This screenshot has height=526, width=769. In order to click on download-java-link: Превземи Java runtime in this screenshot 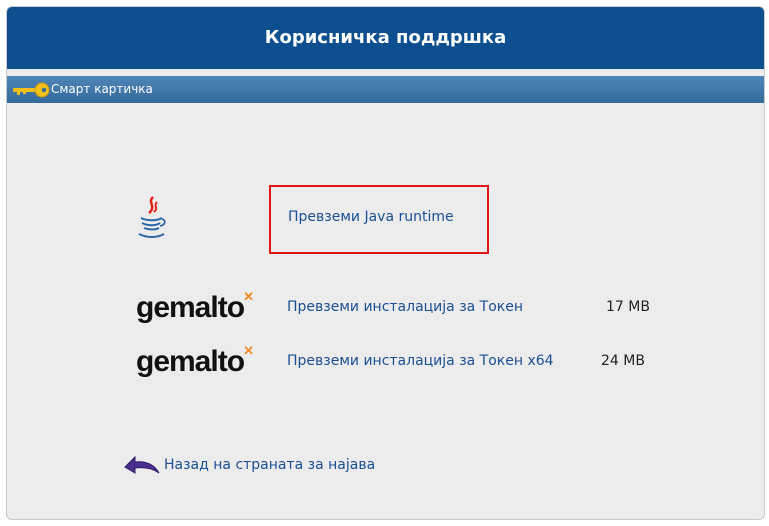, I will do `click(371, 217)`.